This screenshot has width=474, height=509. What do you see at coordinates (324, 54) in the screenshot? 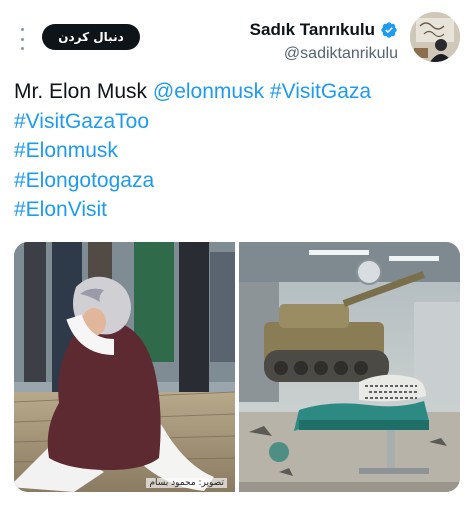
I see `author-handle: @sadiktanrikulu` at bounding box center [324, 54].